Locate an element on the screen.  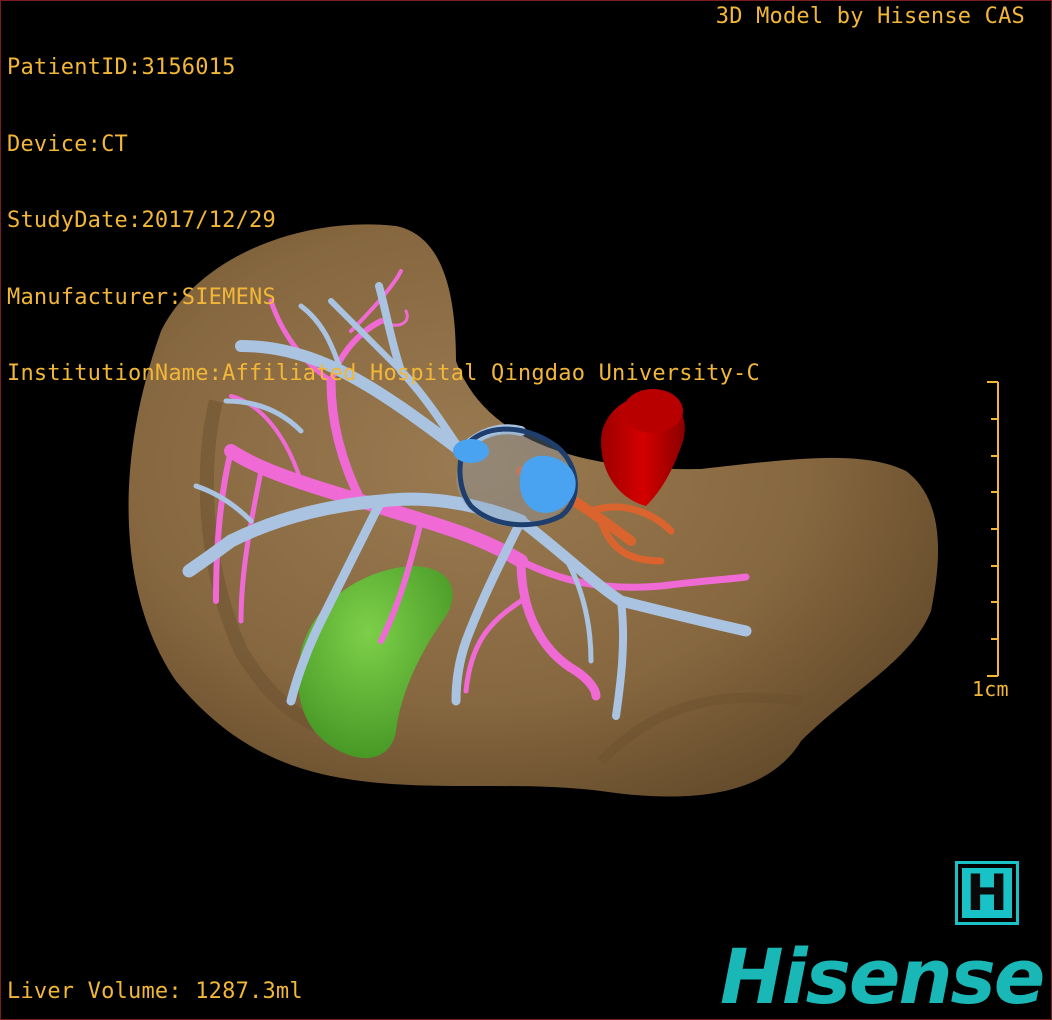
manufacturer: Manufacturer:SIEMENS is located at coordinates (141, 297).